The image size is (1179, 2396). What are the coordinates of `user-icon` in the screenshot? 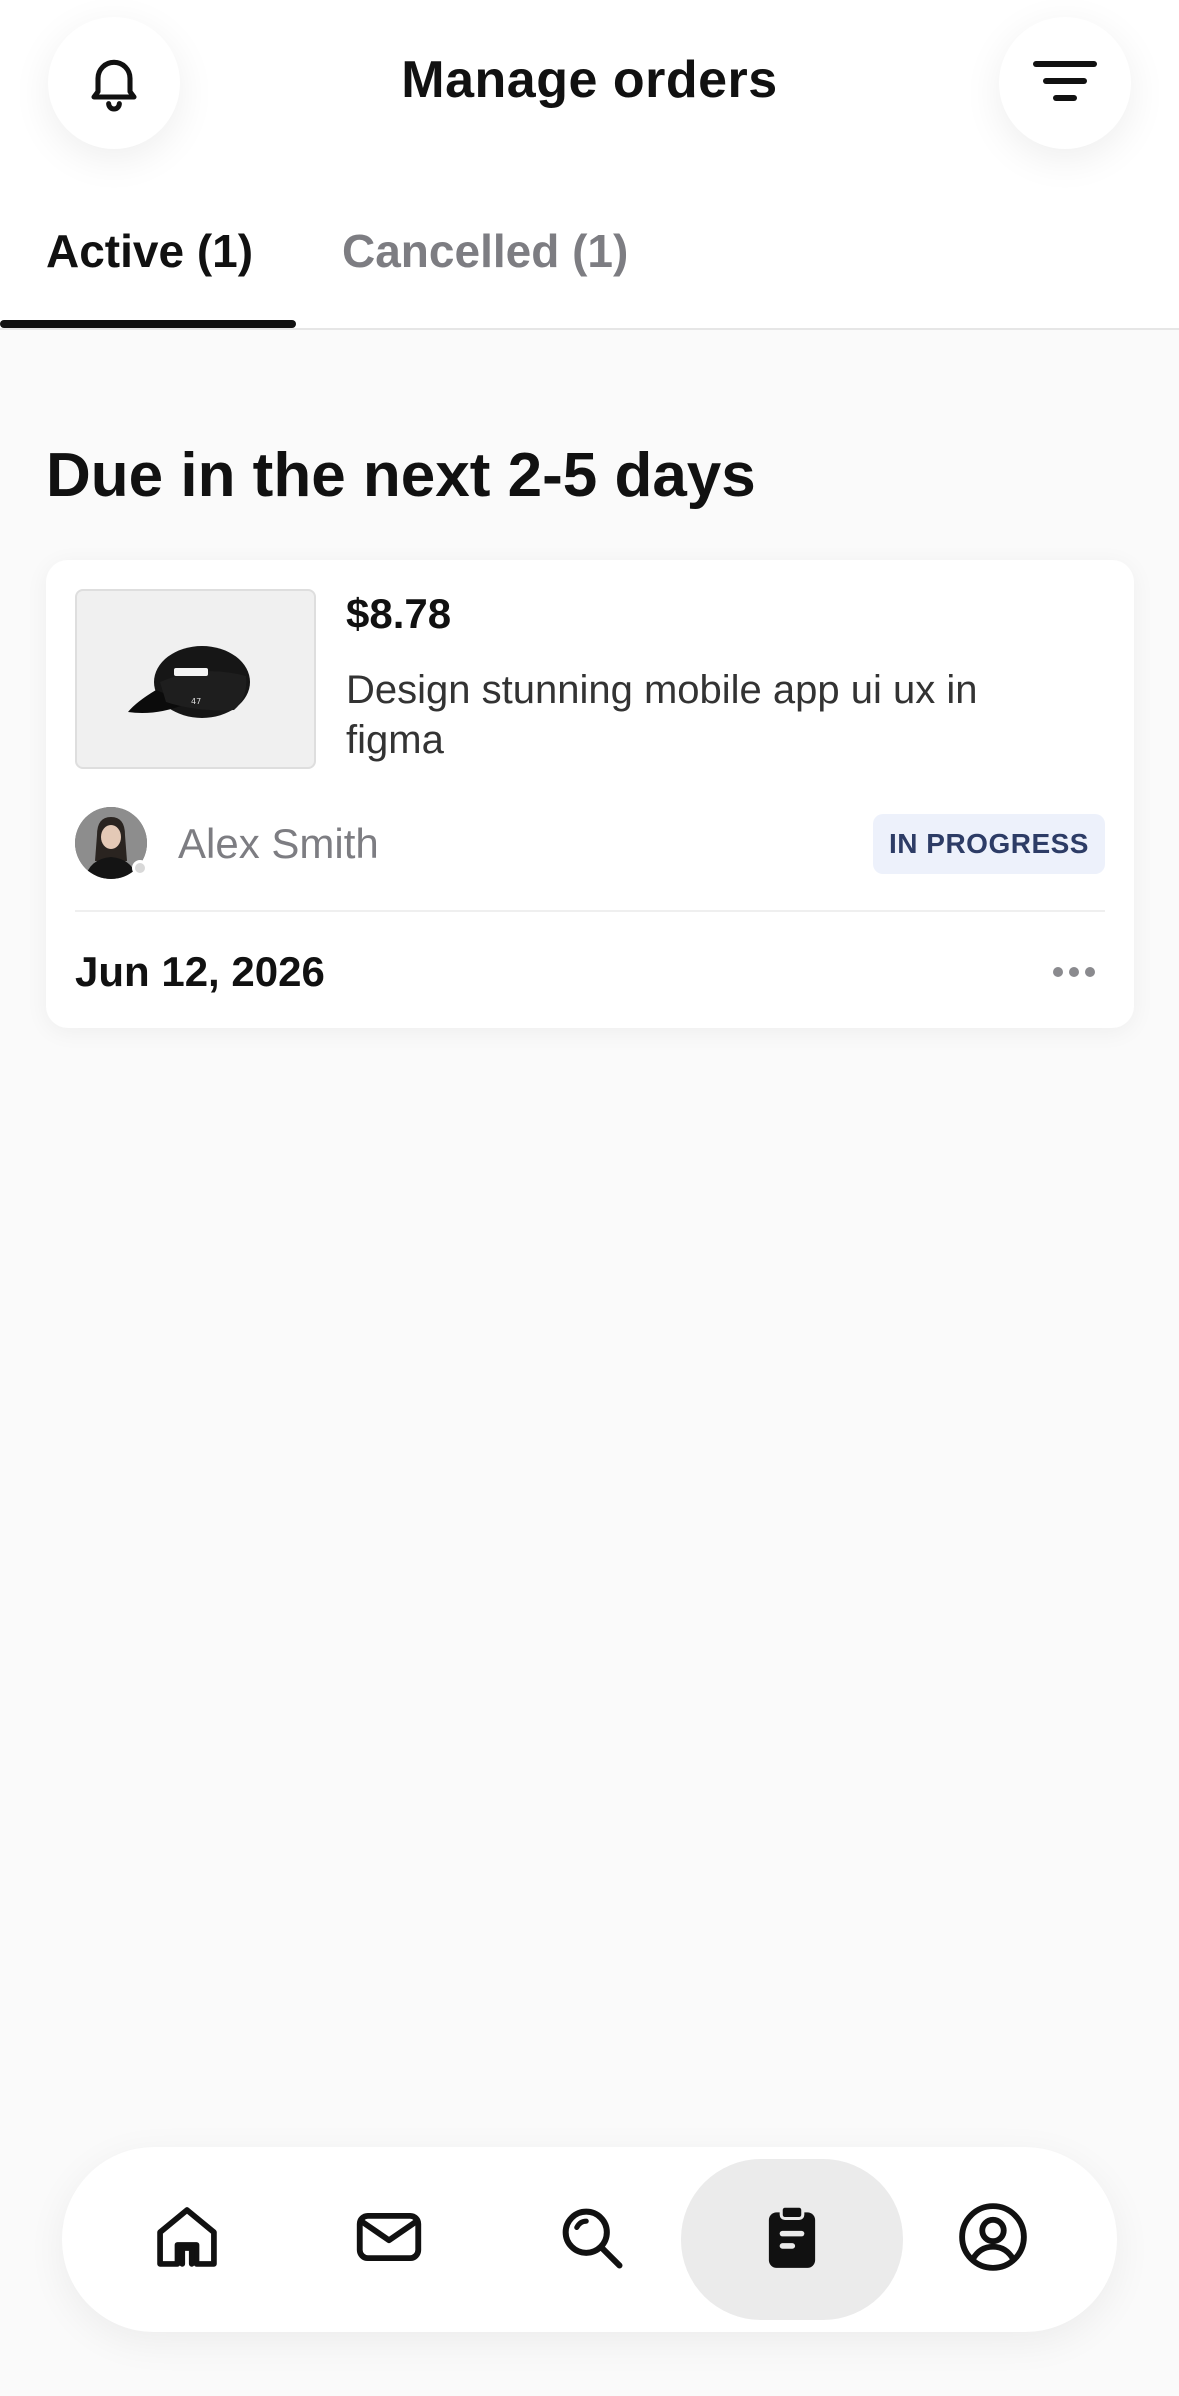 It's located at (993, 2239).